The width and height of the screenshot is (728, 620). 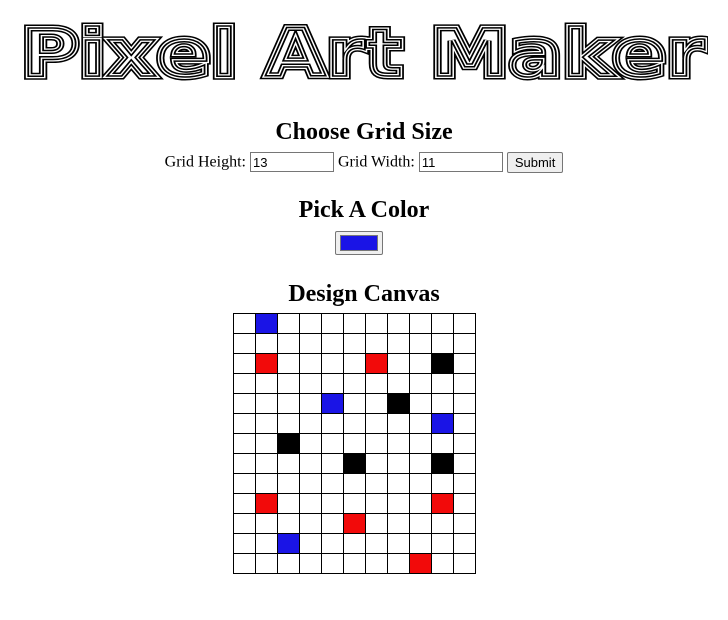 I want to click on grid-height-input, so click(x=292, y=162).